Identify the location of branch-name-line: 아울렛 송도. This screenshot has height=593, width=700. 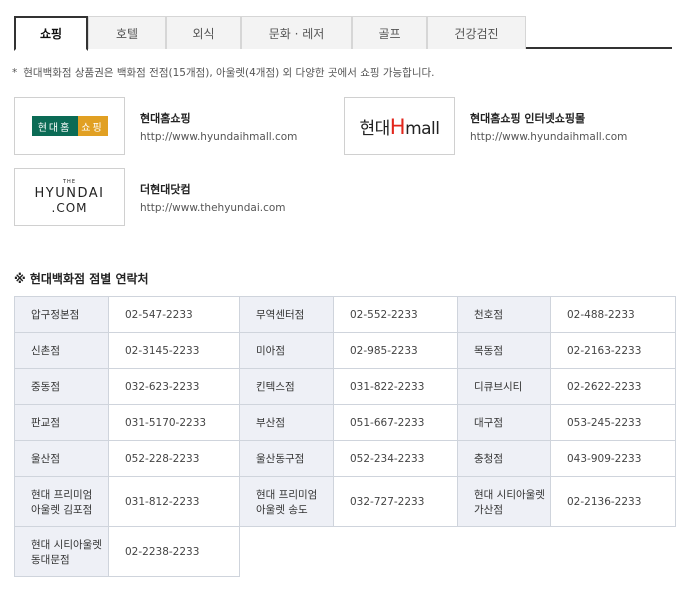
(282, 509).